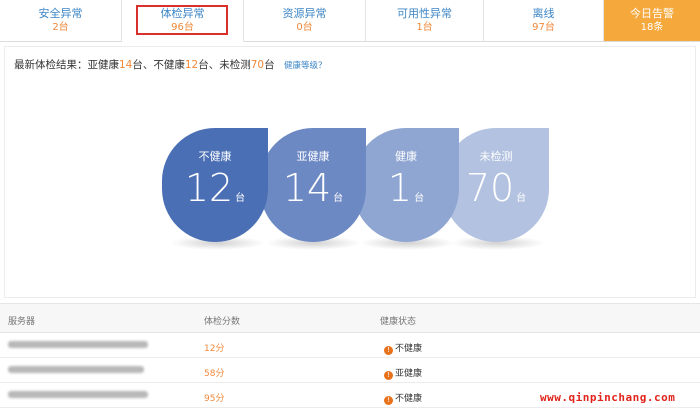 Image resolution: width=700 pixels, height=420 pixels. What do you see at coordinates (398, 322) in the screenshot?
I see `column-header-status: 健康状态` at bounding box center [398, 322].